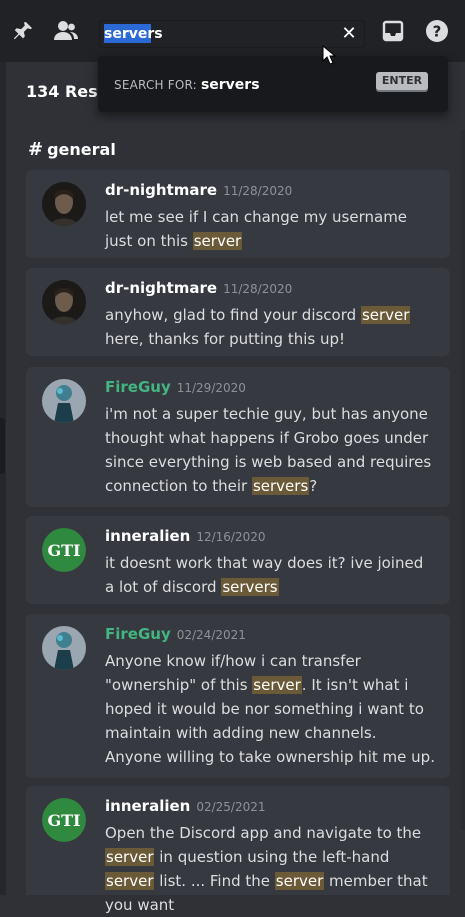 The height and width of the screenshot is (917, 465). What do you see at coordinates (211, 635) in the screenshot?
I see `message-timestamp: 02/24/2021` at bounding box center [211, 635].